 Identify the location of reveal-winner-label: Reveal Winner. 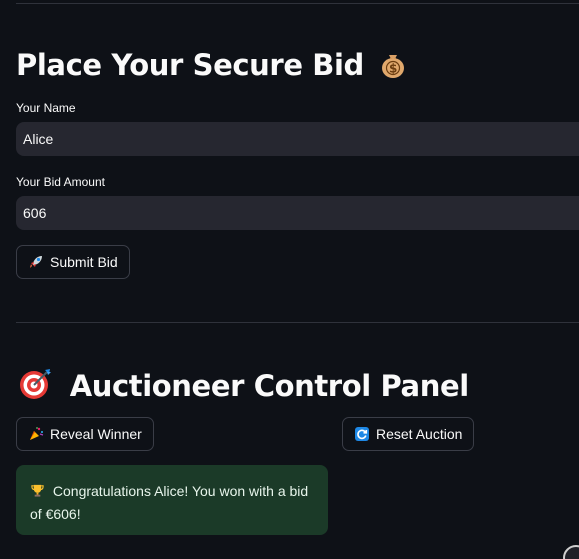
(96, 434).